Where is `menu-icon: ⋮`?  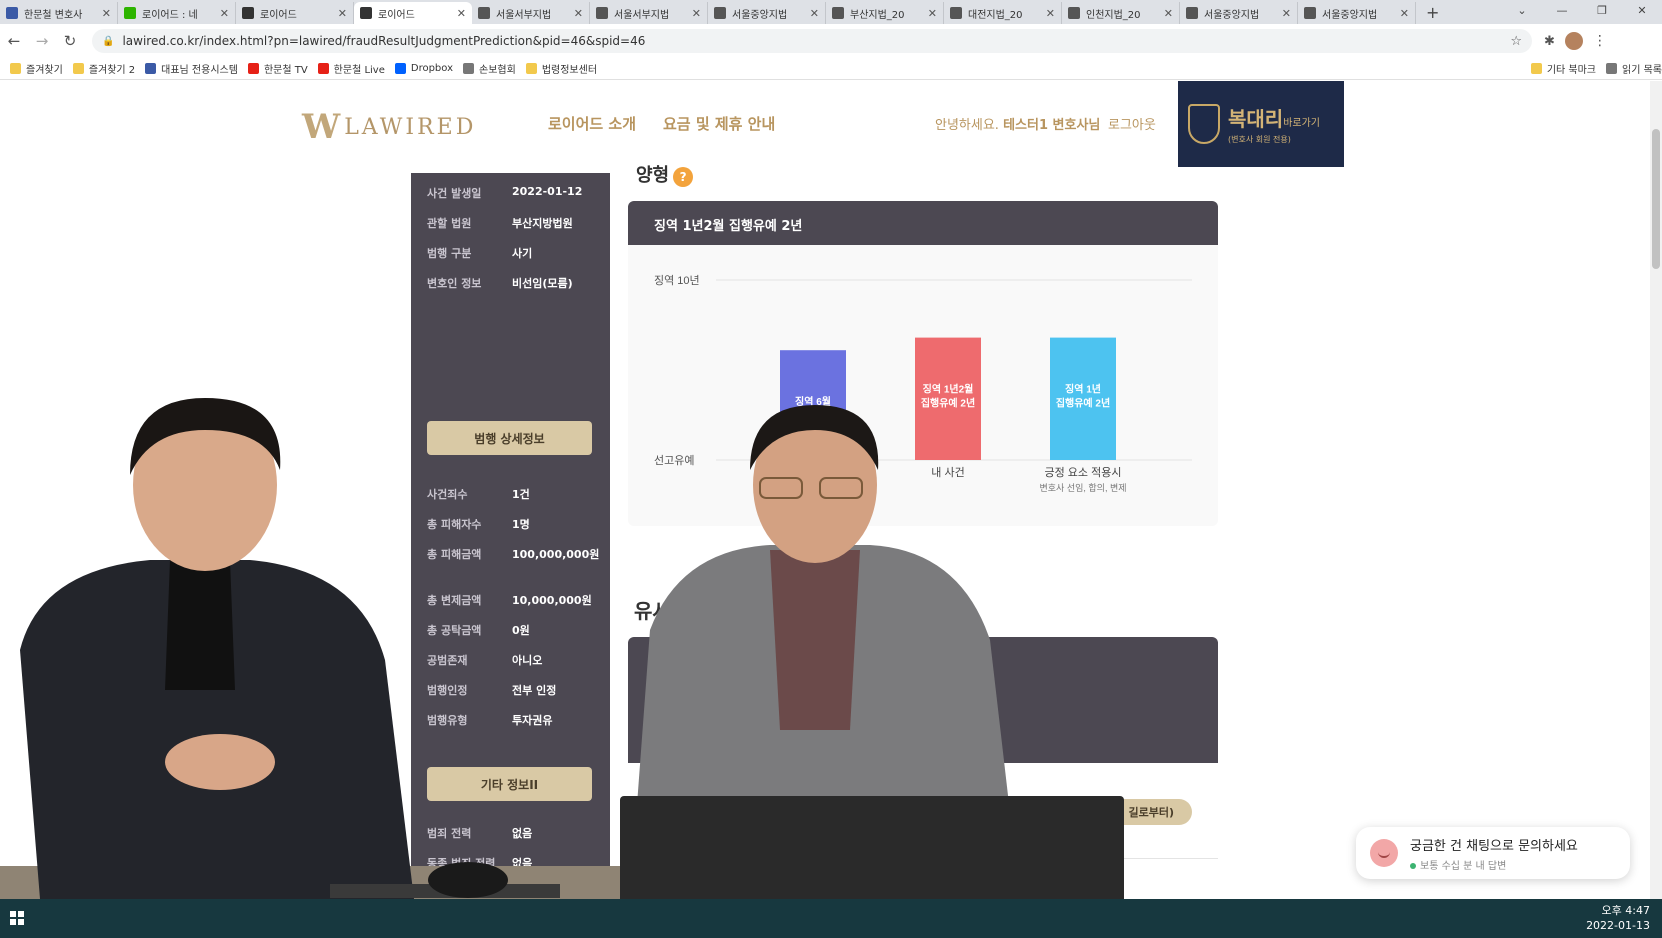
menu-icon: ⋮ is located at coordinates (1600, 41).